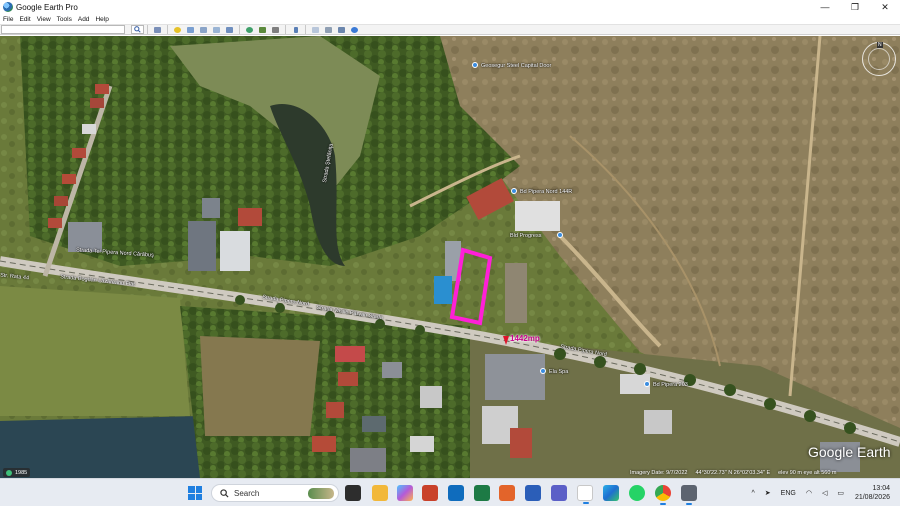 The width and height of the screenshot is (900, 507). Describe the element at coordinates (355, 29) in the screenshot. I see `google-maps-icon` at that location.